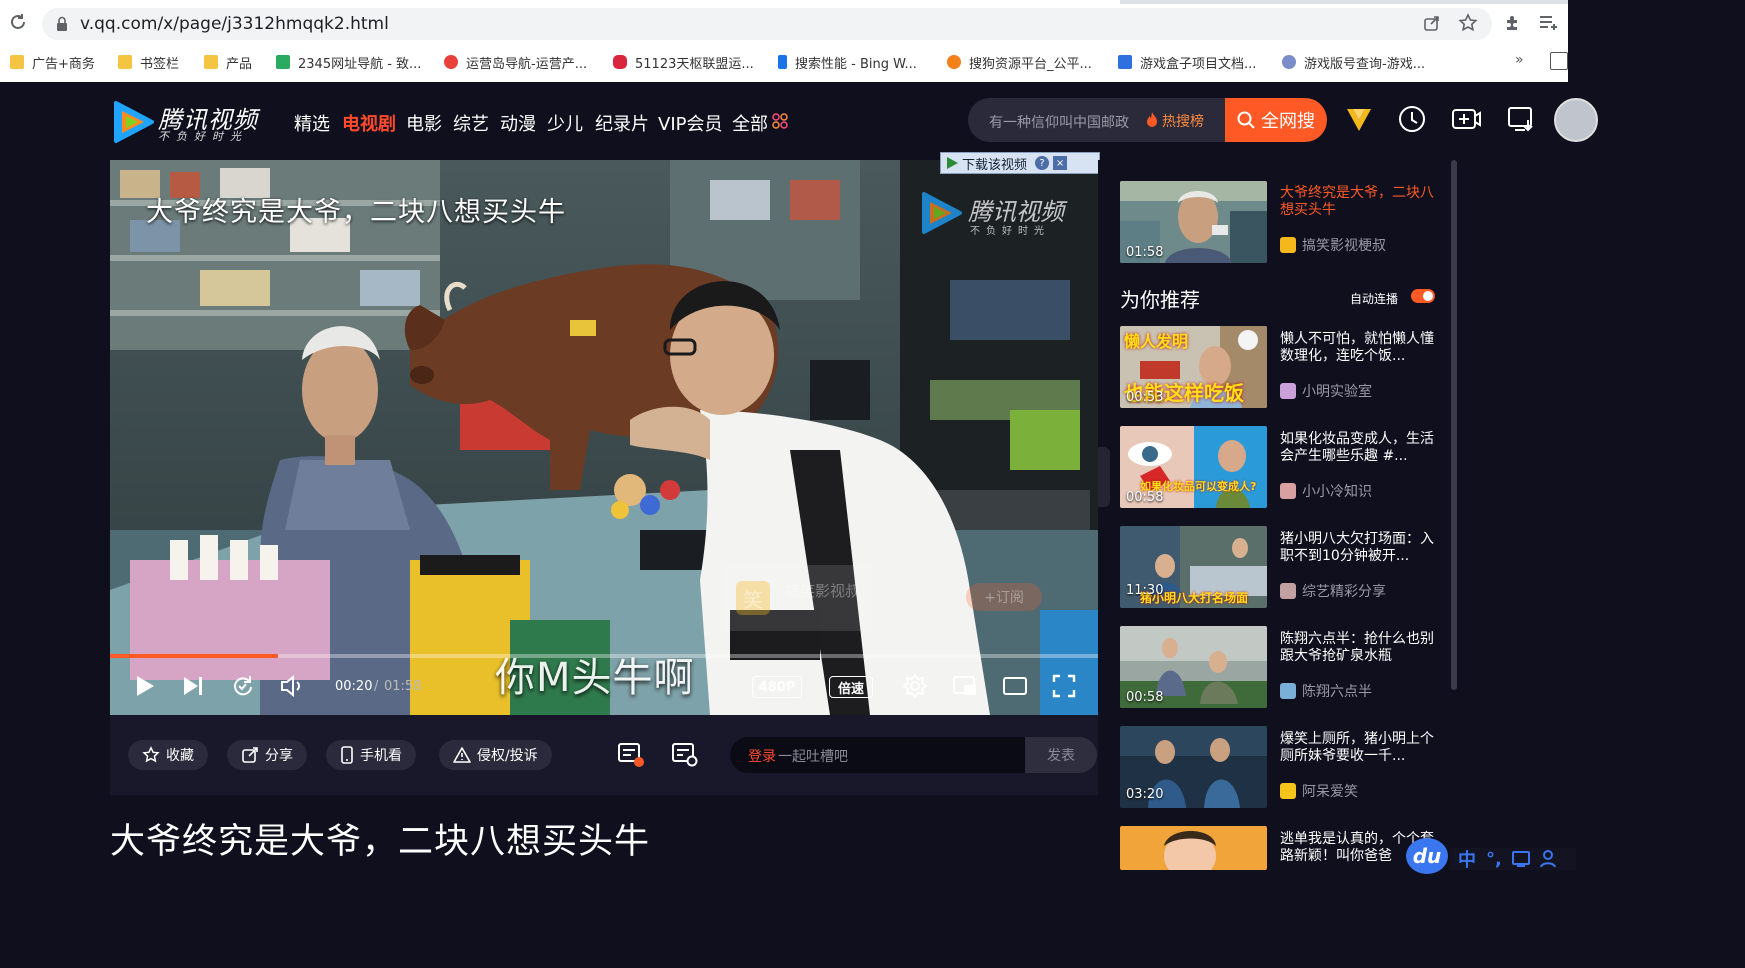 Image resolution: width=1745 pixels, height=968 pixels. I want to click on recommend-owner: 小小冷知识, so click(1326, 491).